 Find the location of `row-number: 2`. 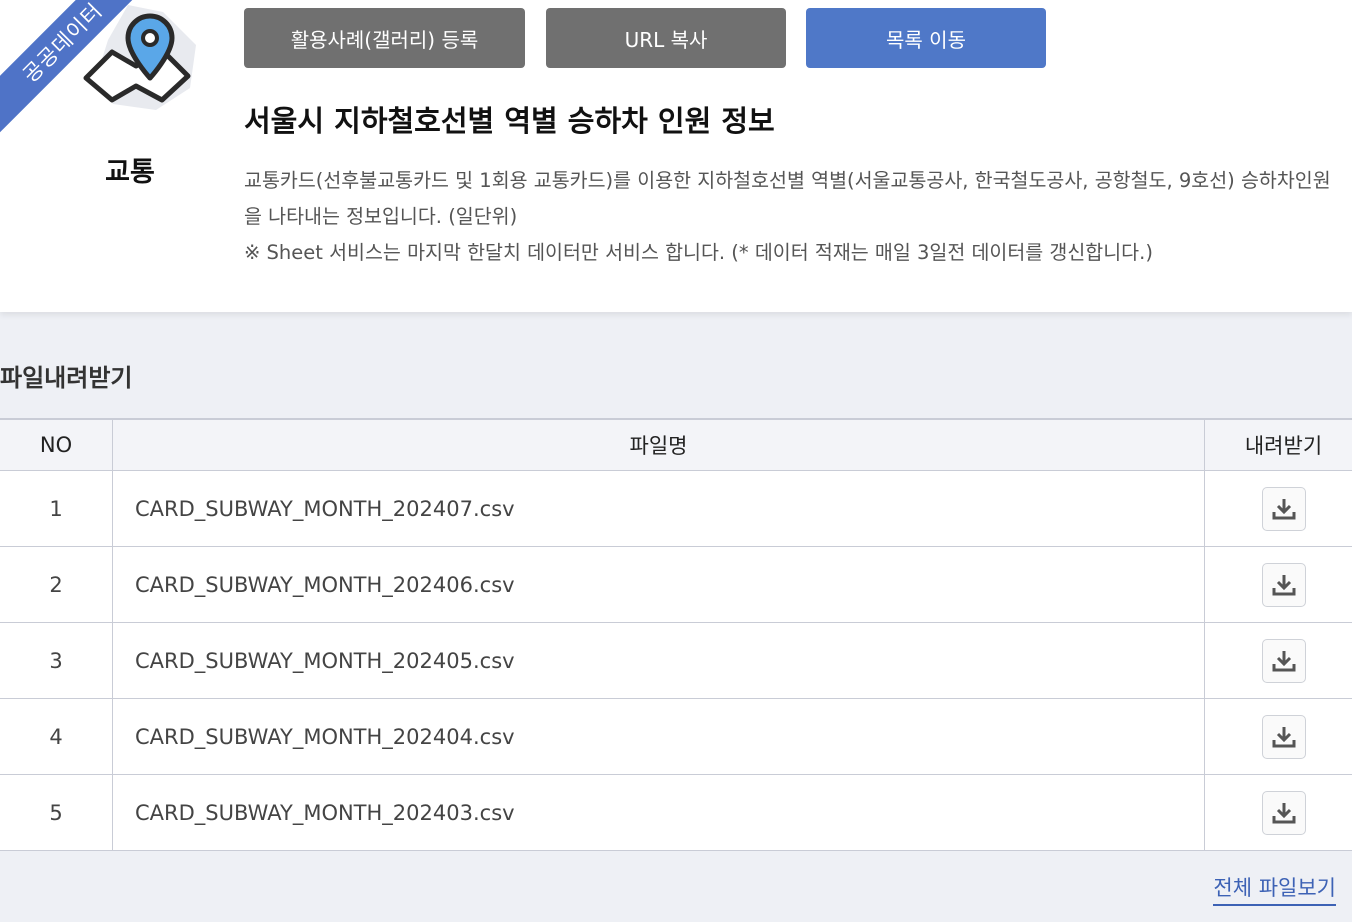

row-number: 2 is located at coordinates (56, 584).